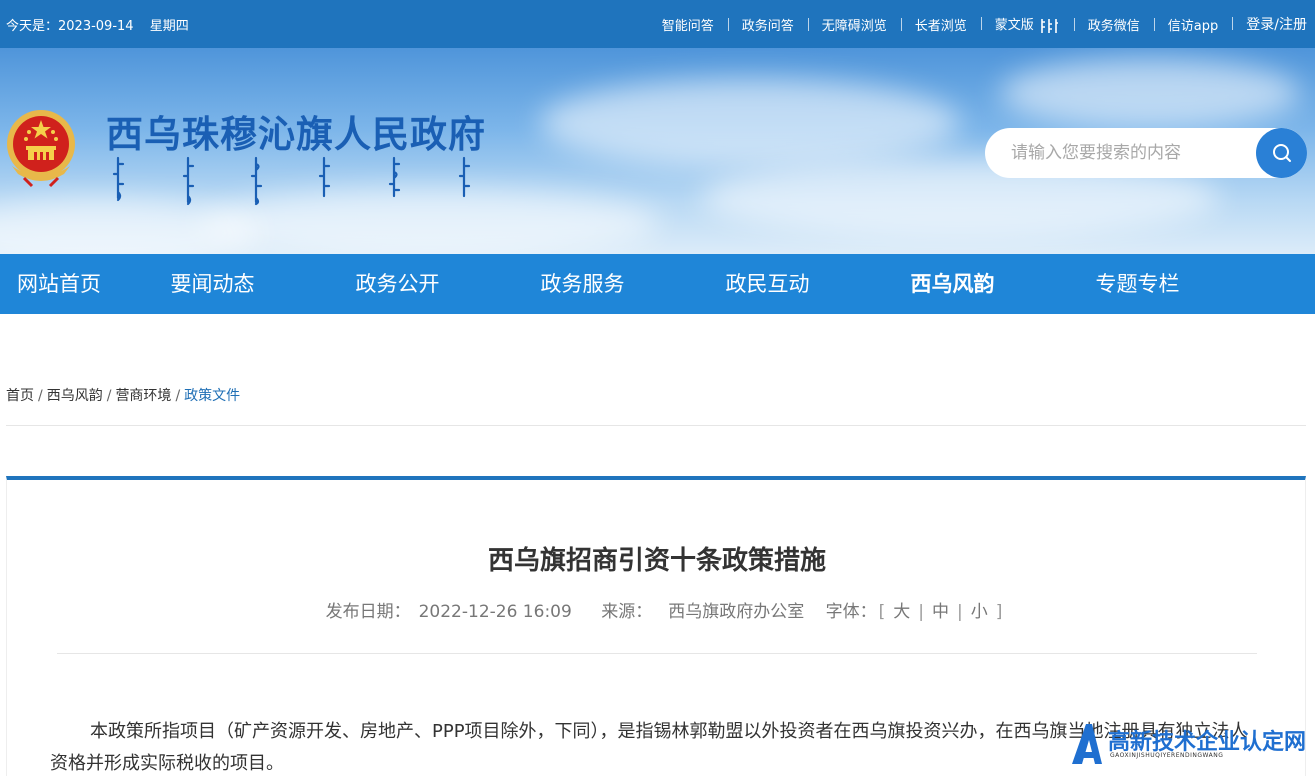  Describe the element at coordinates (495, 612) in the screenshot. I see `publish-date-value: 2022-12-26 16:09` at that location.